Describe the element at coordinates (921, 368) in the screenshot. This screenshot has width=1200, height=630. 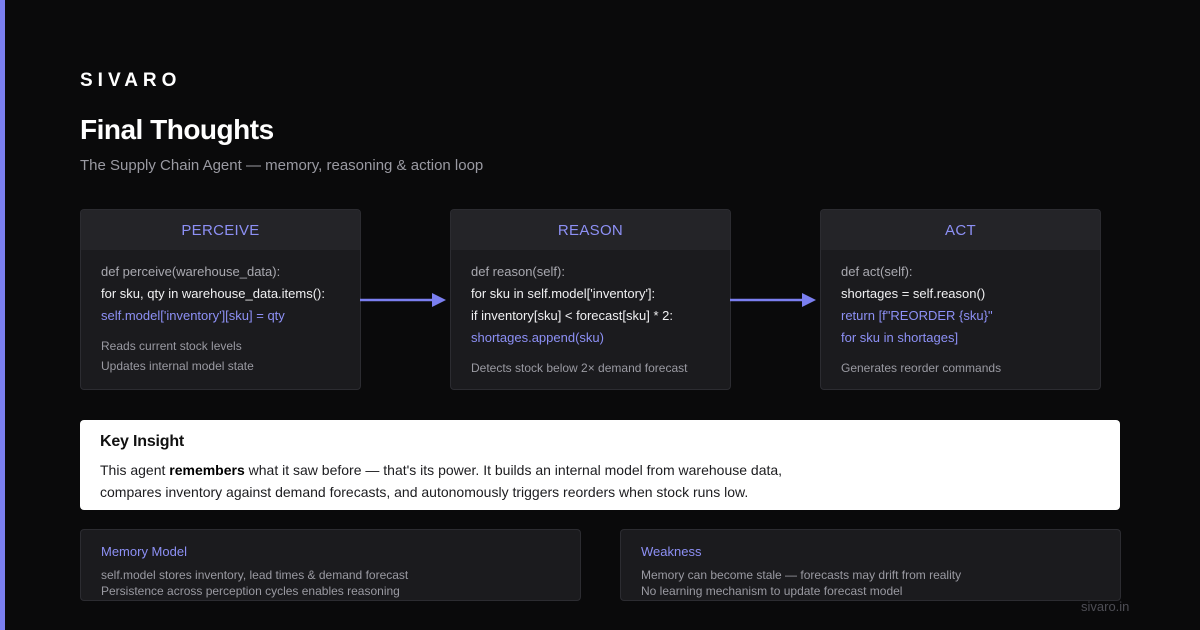
I see `stage-note: Generates reorder commands` at that location.